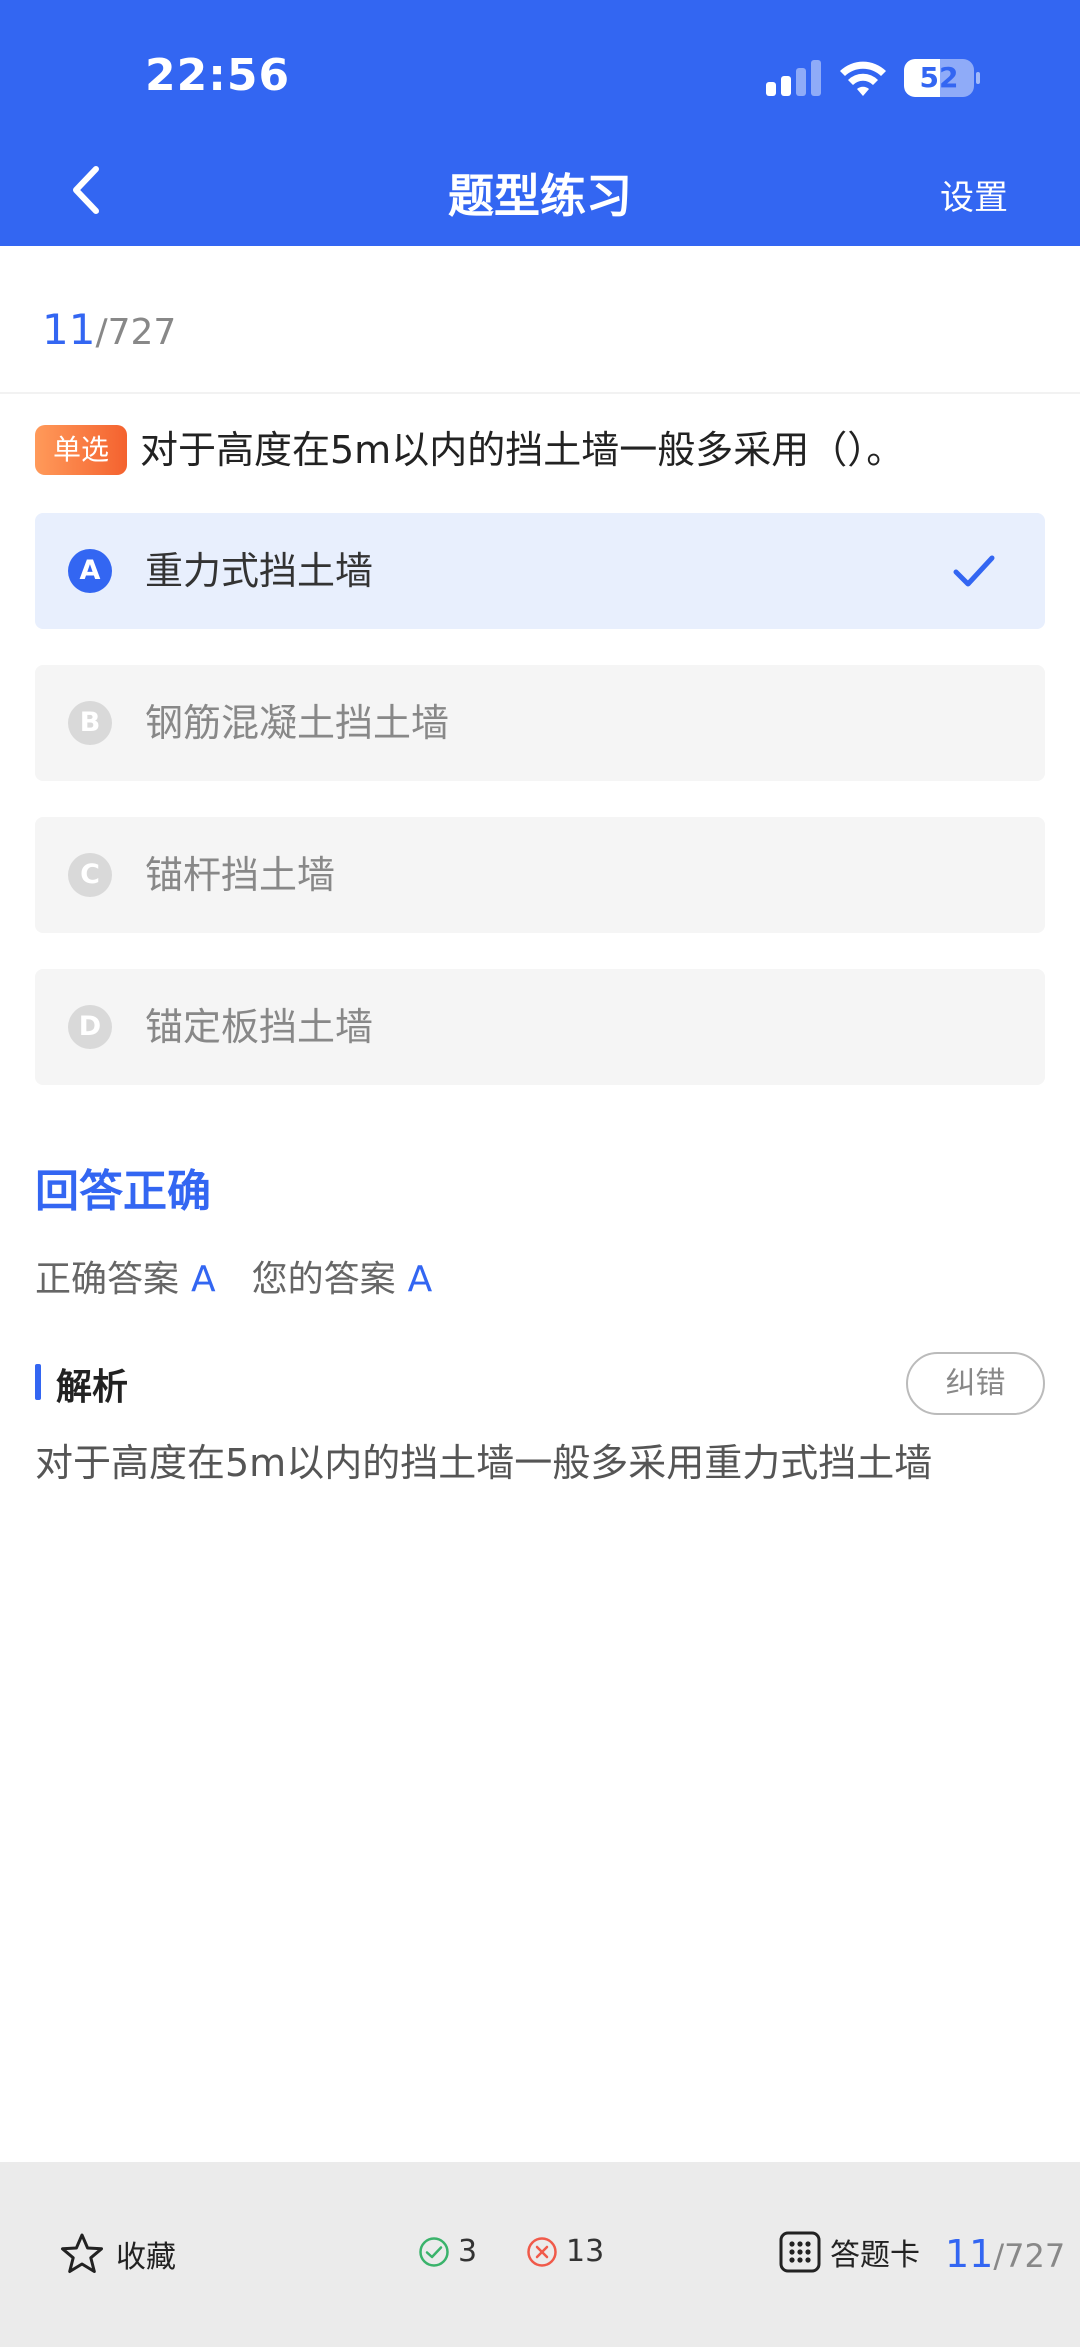 This screenshot has height=2347, width=1080. I want to click on question-text: 对于高度在5m以内的挡土墙一般多采用（）。, so click(522, 450).